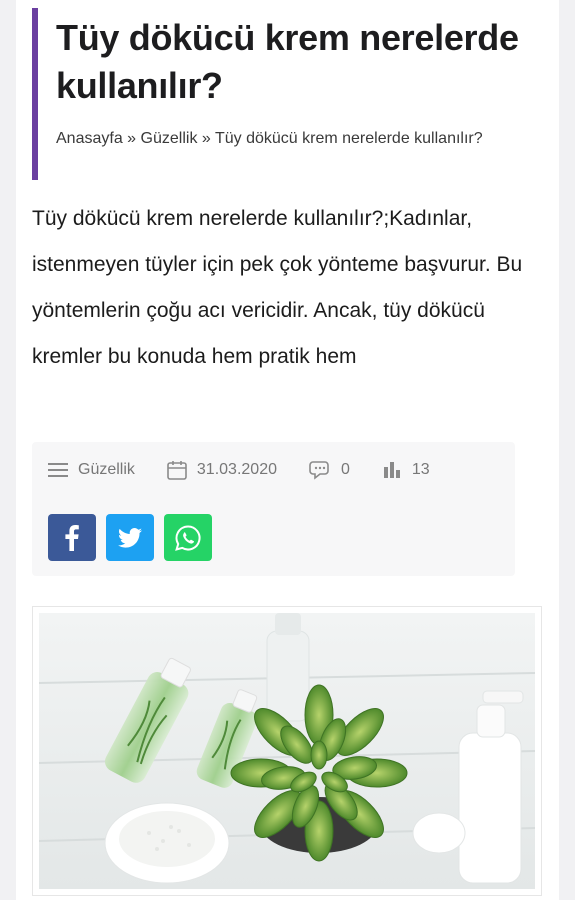  What do you see at coordinates (345, 469) in the screenshot?
I see `meta-comments-count: 0` at bounding box center [345, 469].